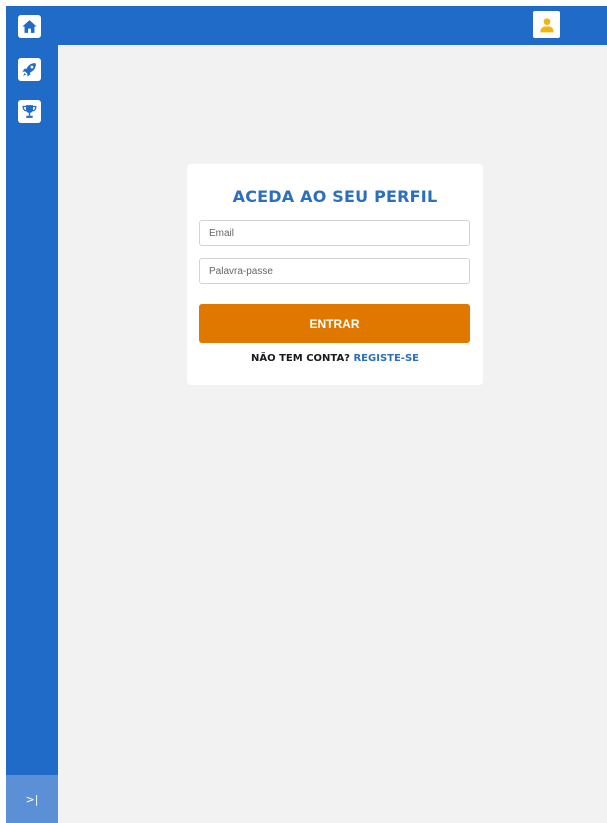  Describe the element at coordinates (334, 323) in the screenshot. I see `login-button: ENTRAR` at that location.